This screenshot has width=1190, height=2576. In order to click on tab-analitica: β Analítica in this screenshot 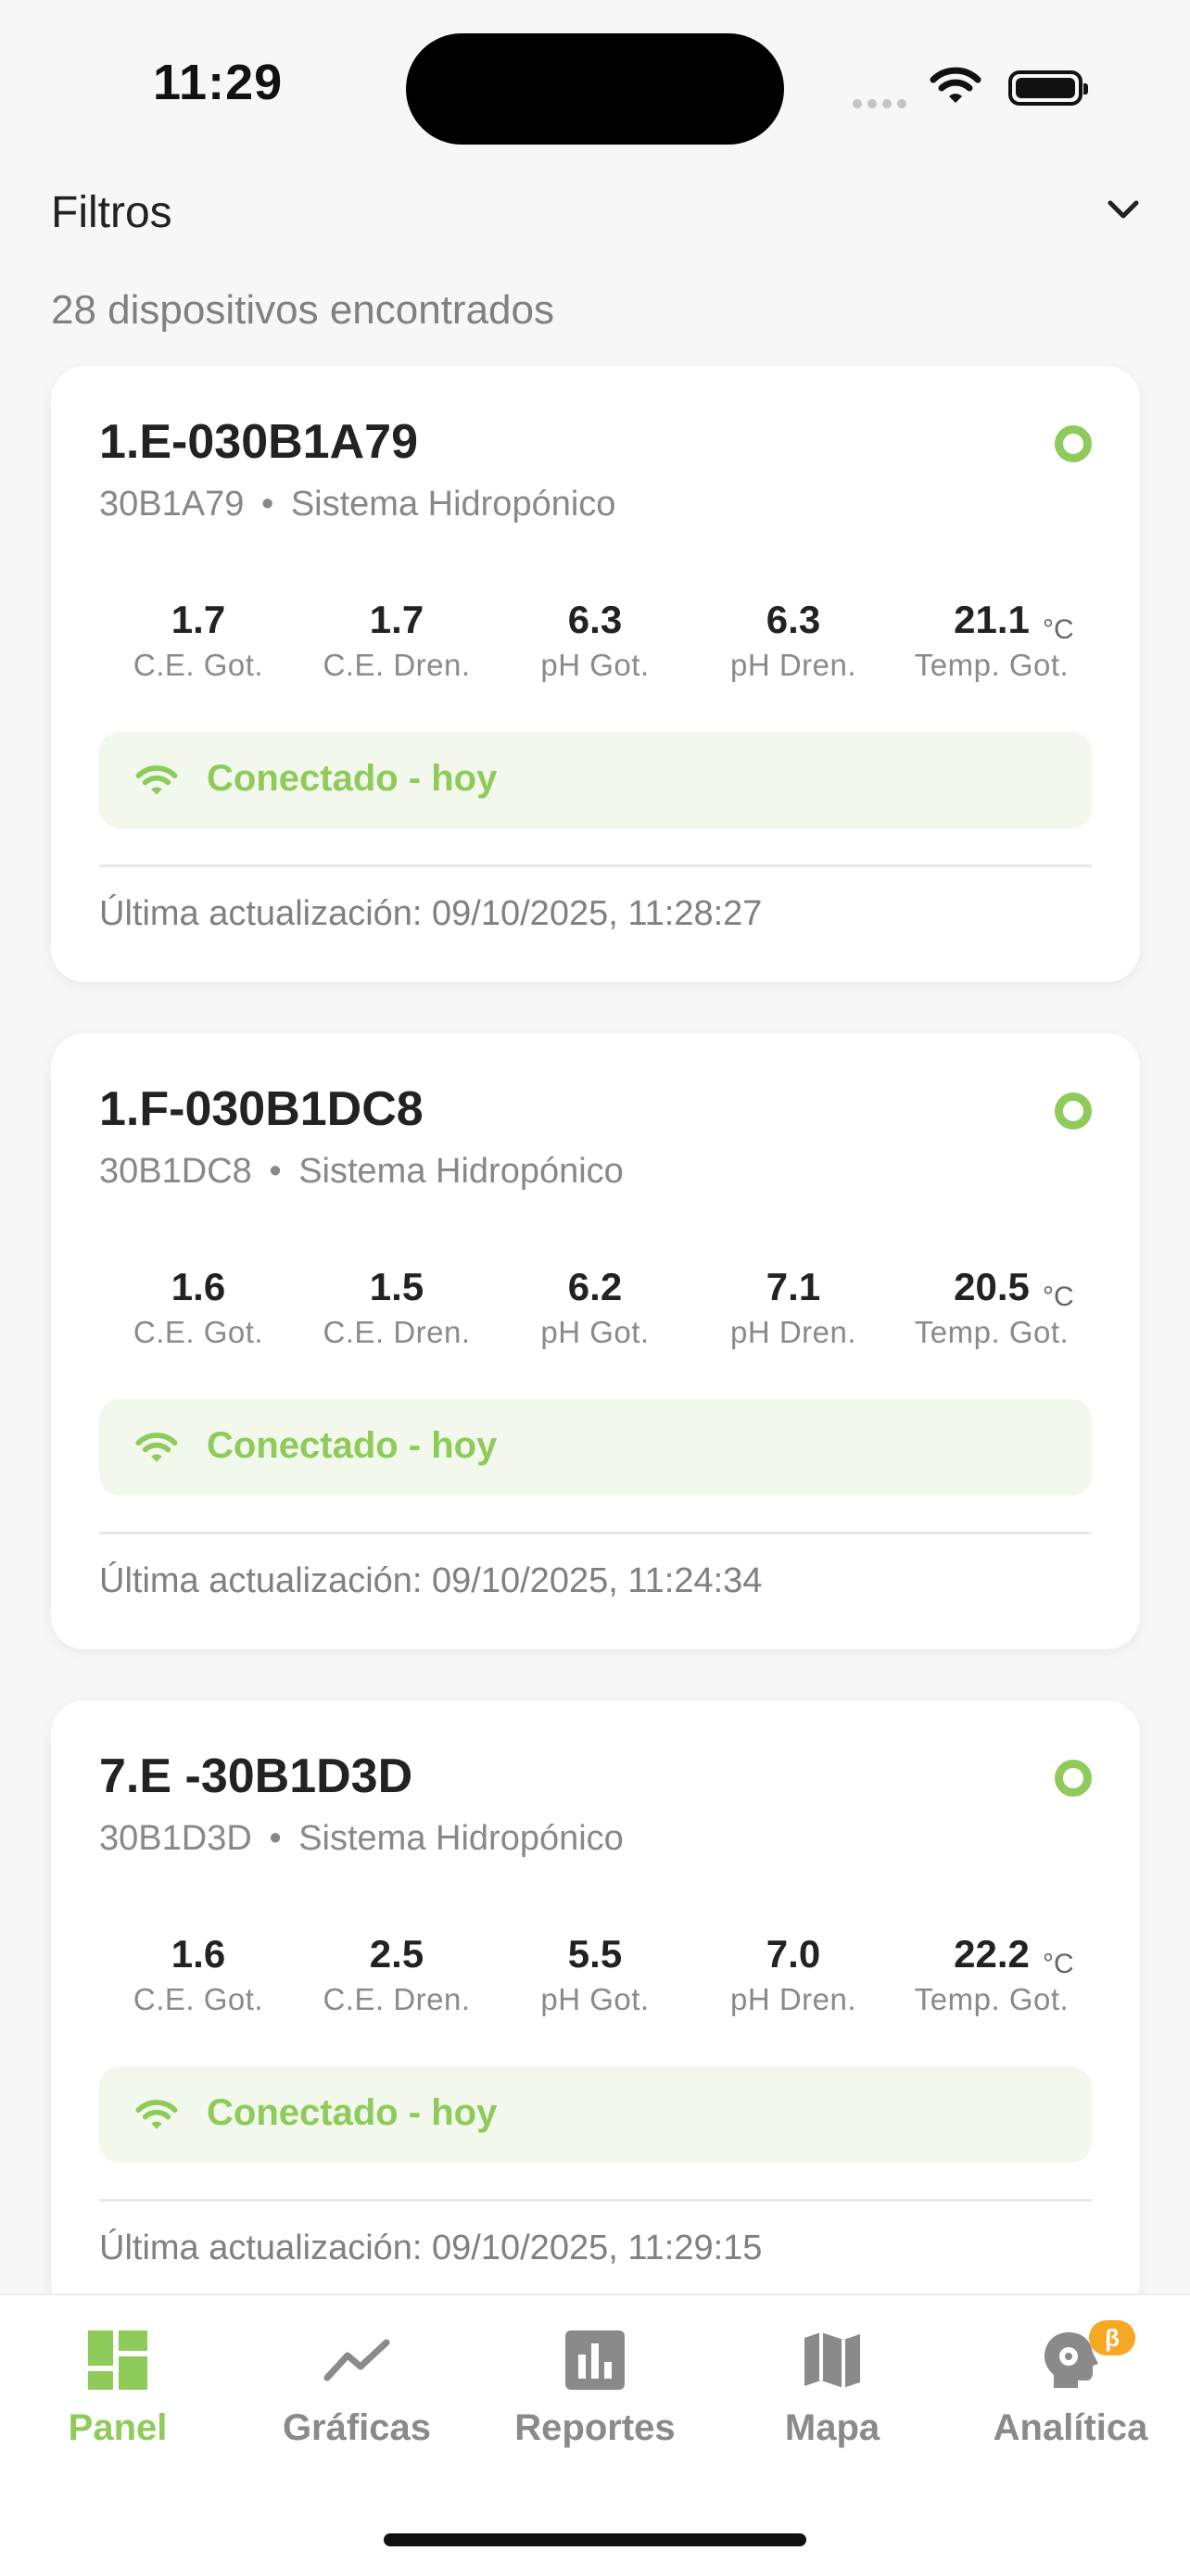, I will do `click(1070, 2384)`.